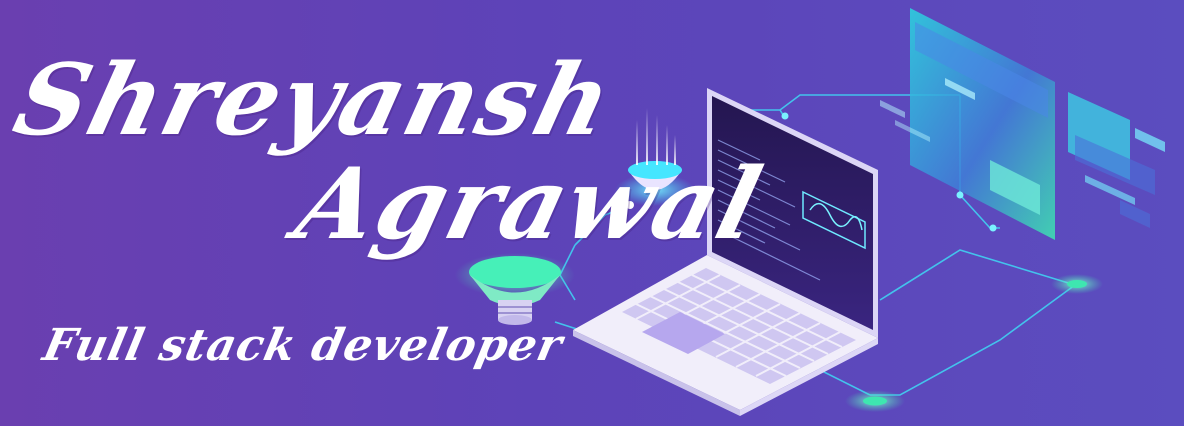 The width and height of the screenshot is (1184, 426). I want to click on tagline: Full stack developer, so click(303, 345).